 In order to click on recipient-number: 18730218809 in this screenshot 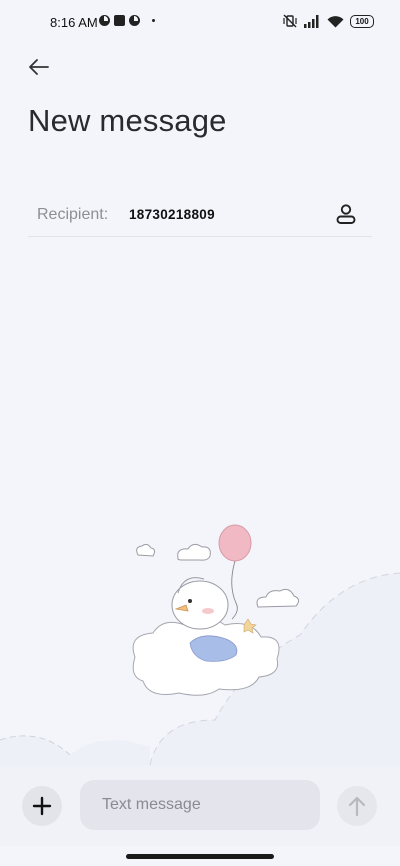, I will do `click(172, 214)`.